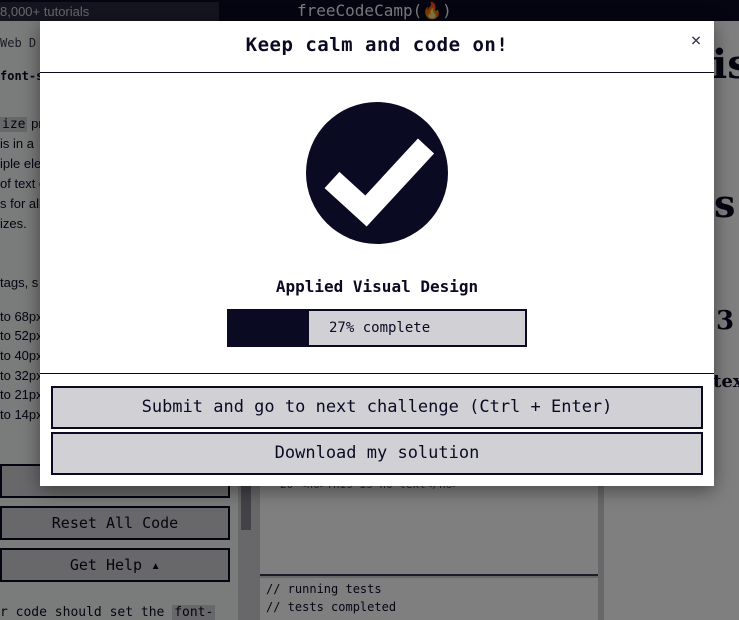  I want to click on check-mark-svg, so click(379, 182).